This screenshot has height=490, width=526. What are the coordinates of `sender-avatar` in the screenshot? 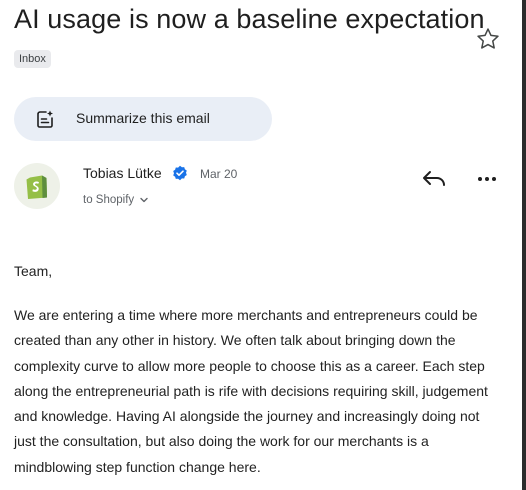 It's located at (37, 186).